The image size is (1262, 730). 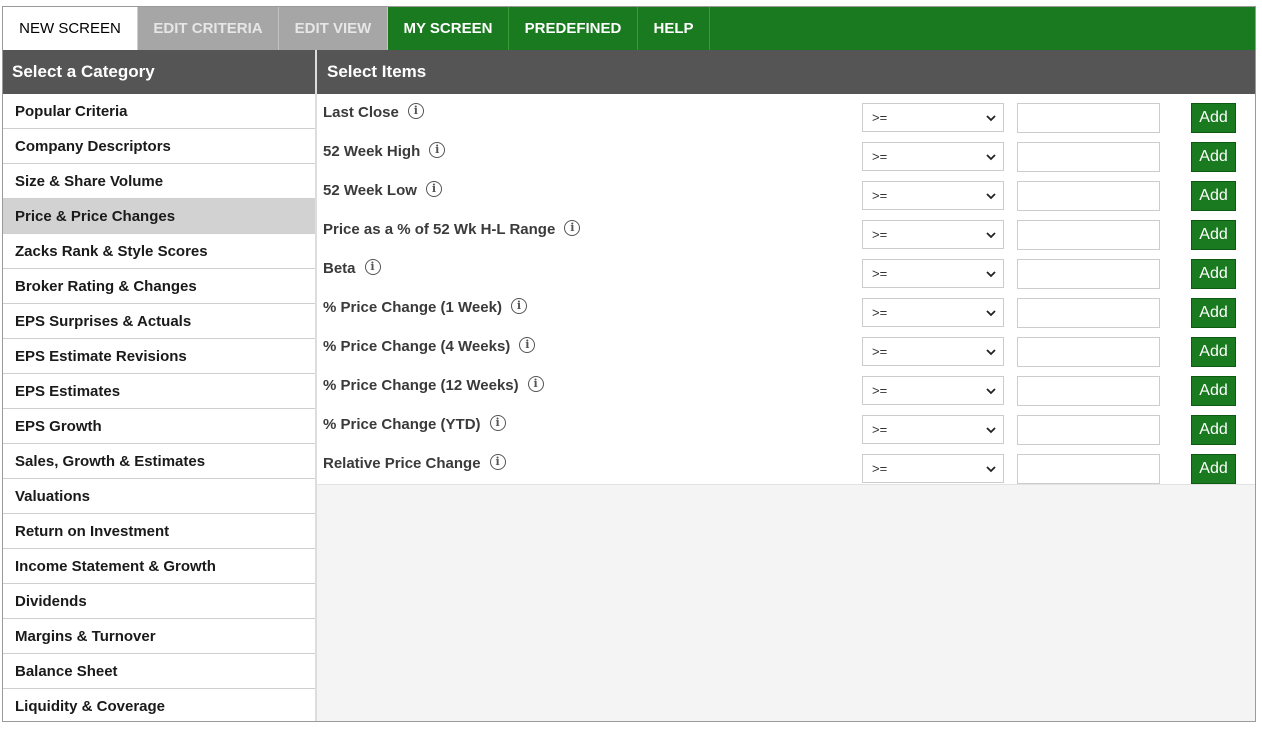 What do you see at coordinates (159, 636) in the screenshot?
I see `category-item: Margins & Turnover` at bounding box center [159, 636].